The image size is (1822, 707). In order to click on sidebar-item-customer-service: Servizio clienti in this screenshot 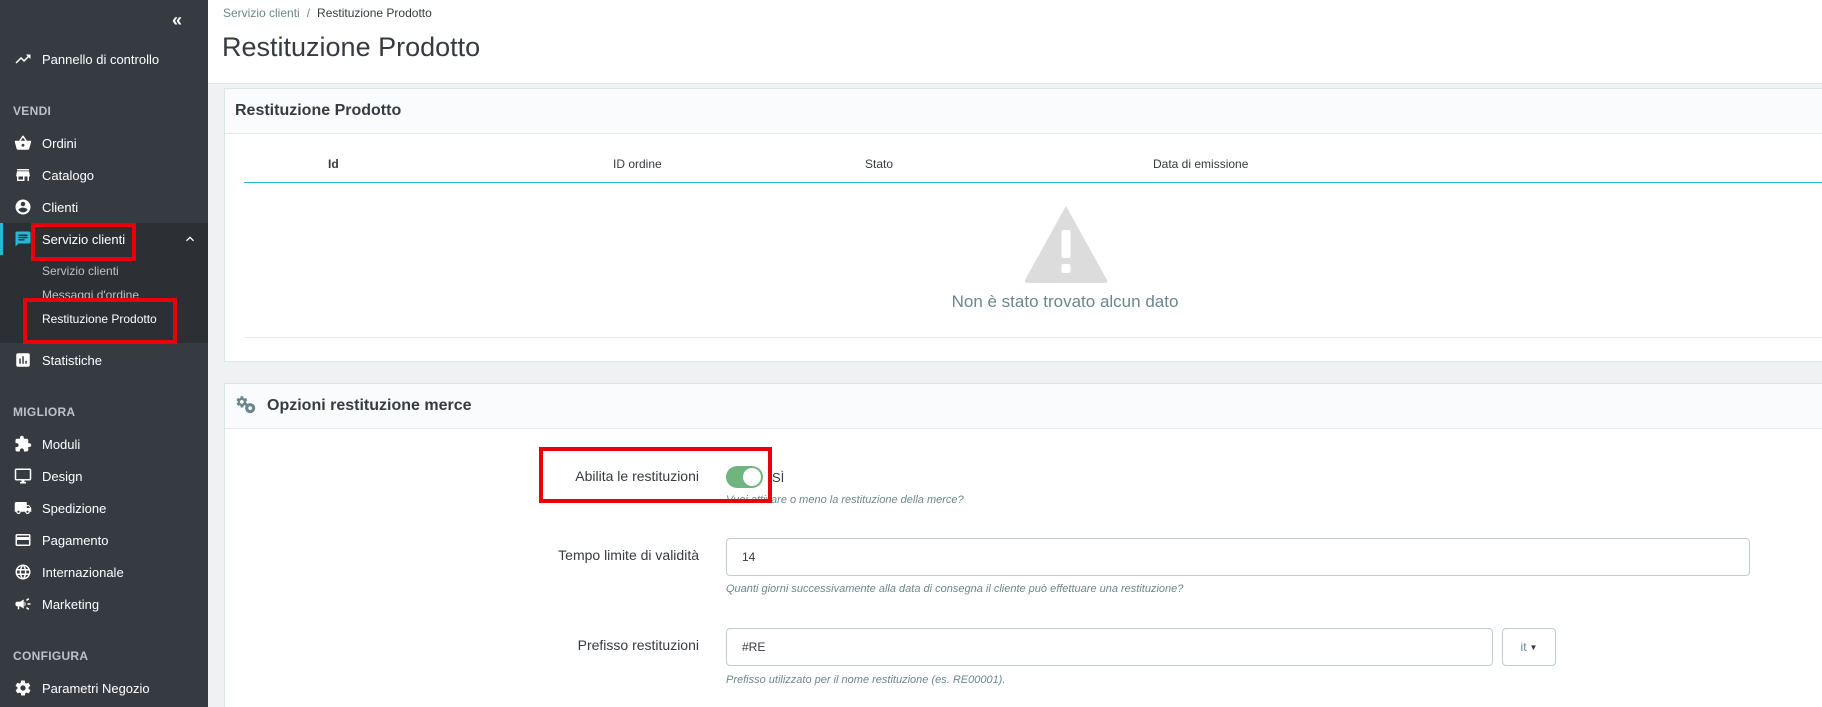, I will do `click(104, 239)`.